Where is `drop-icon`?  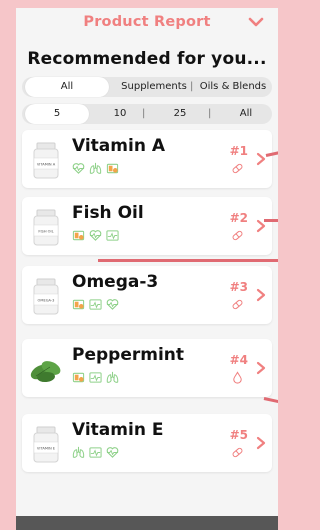 drop-icon is located at coordinates (237, 377).